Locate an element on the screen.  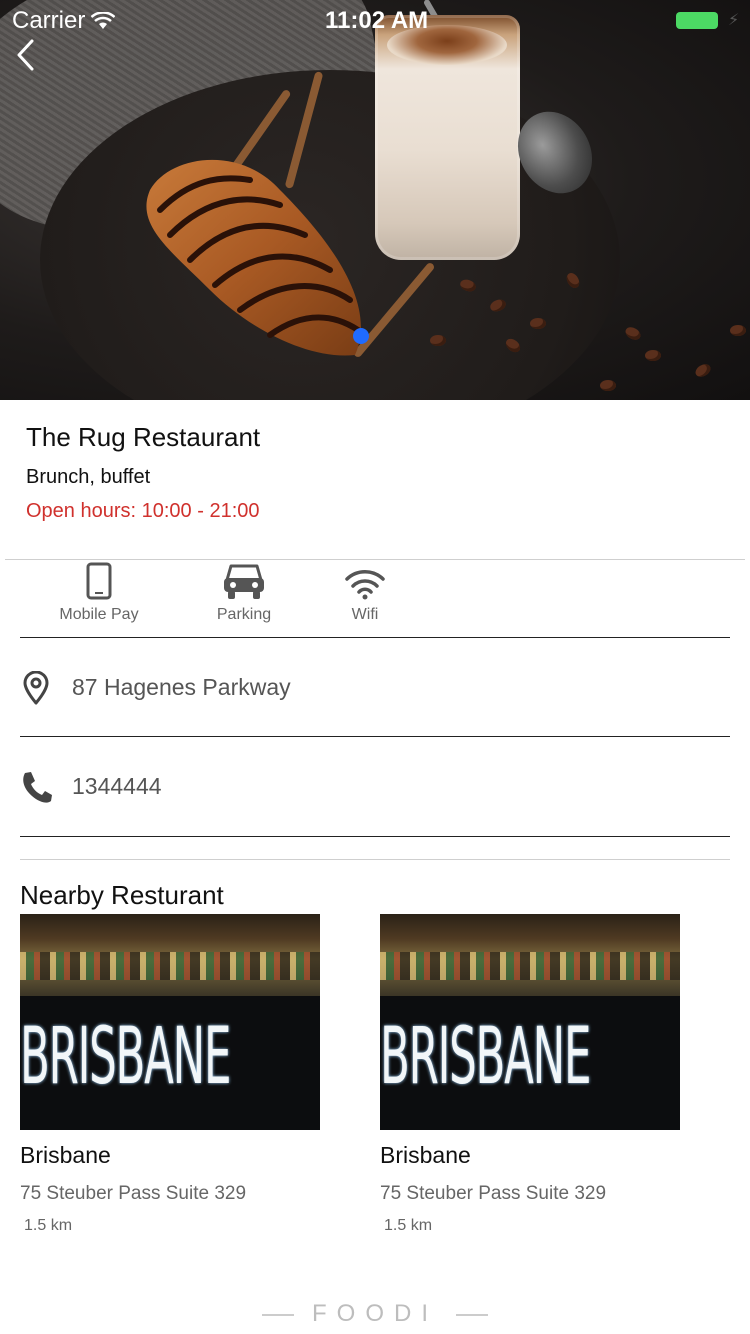
status-time: 11:02 AM is located at coordinates (377, 20).